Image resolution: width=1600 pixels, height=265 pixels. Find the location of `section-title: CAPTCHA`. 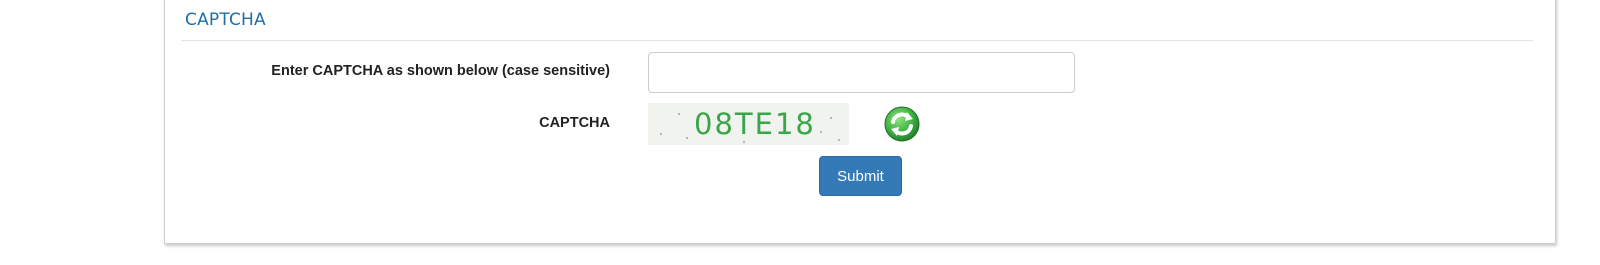

section-title: CAPTCHA is located at coordinates (225, 20).